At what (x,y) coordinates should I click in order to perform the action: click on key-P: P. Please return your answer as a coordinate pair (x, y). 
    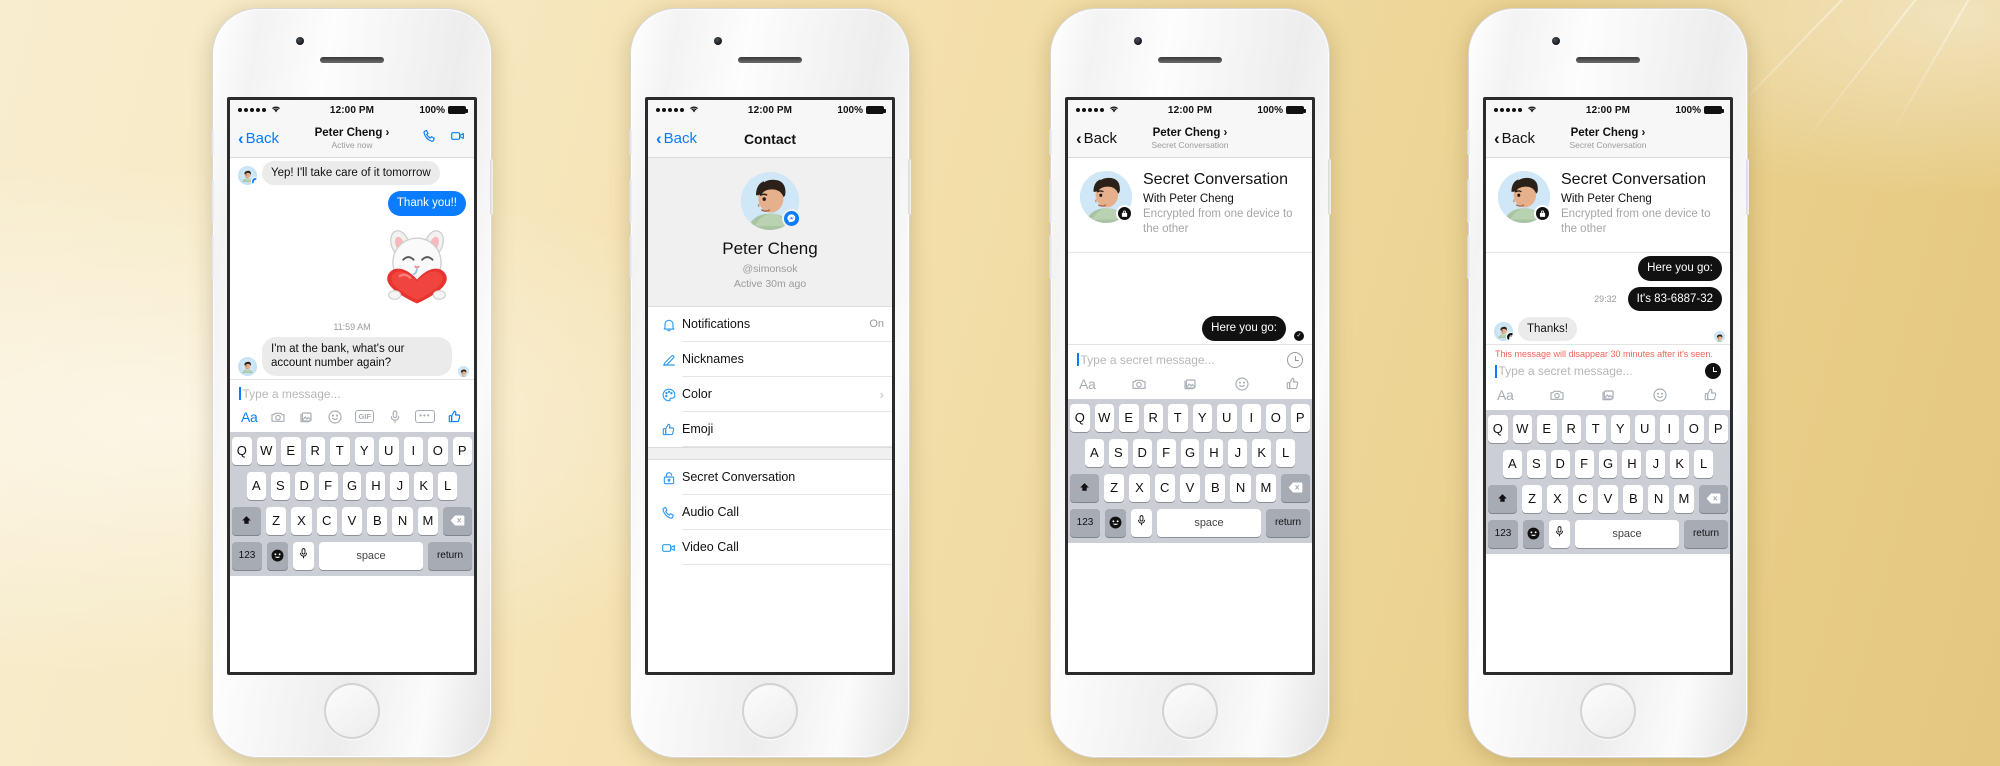
    Looking at the image, I should click on (462, 450).